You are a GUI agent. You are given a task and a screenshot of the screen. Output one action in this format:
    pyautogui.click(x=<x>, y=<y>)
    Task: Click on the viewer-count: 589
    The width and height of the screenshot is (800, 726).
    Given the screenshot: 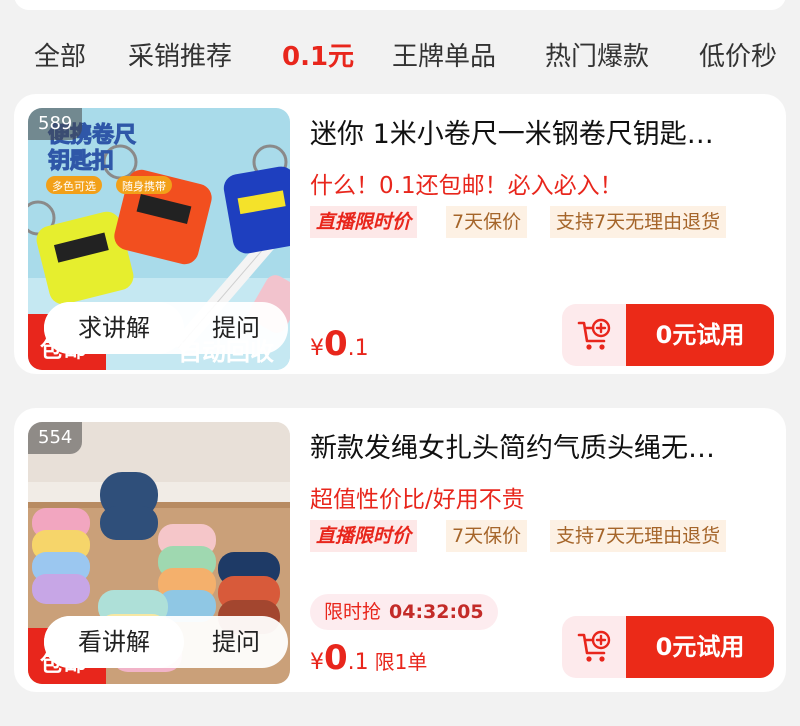 What is the action you would take?
    pyautogui.click(x=55, y=124)
    